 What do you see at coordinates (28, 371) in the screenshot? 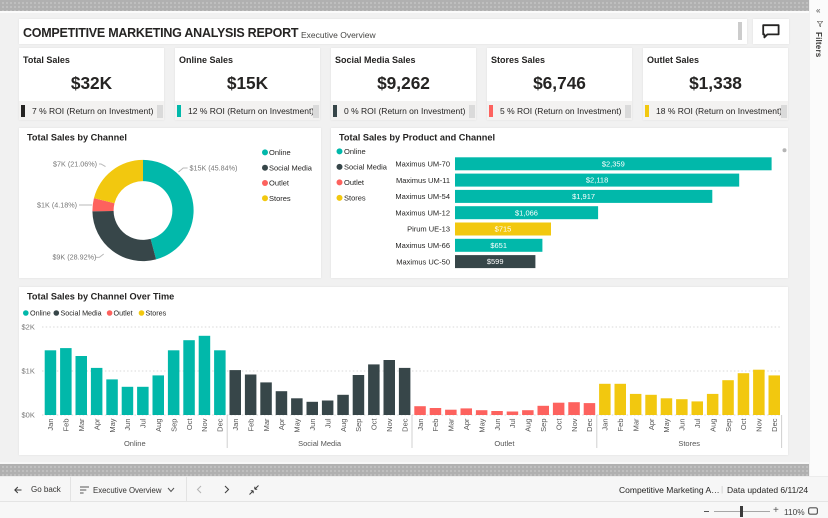
I see `svg-text: $1K` at bounding box center [28, 371].